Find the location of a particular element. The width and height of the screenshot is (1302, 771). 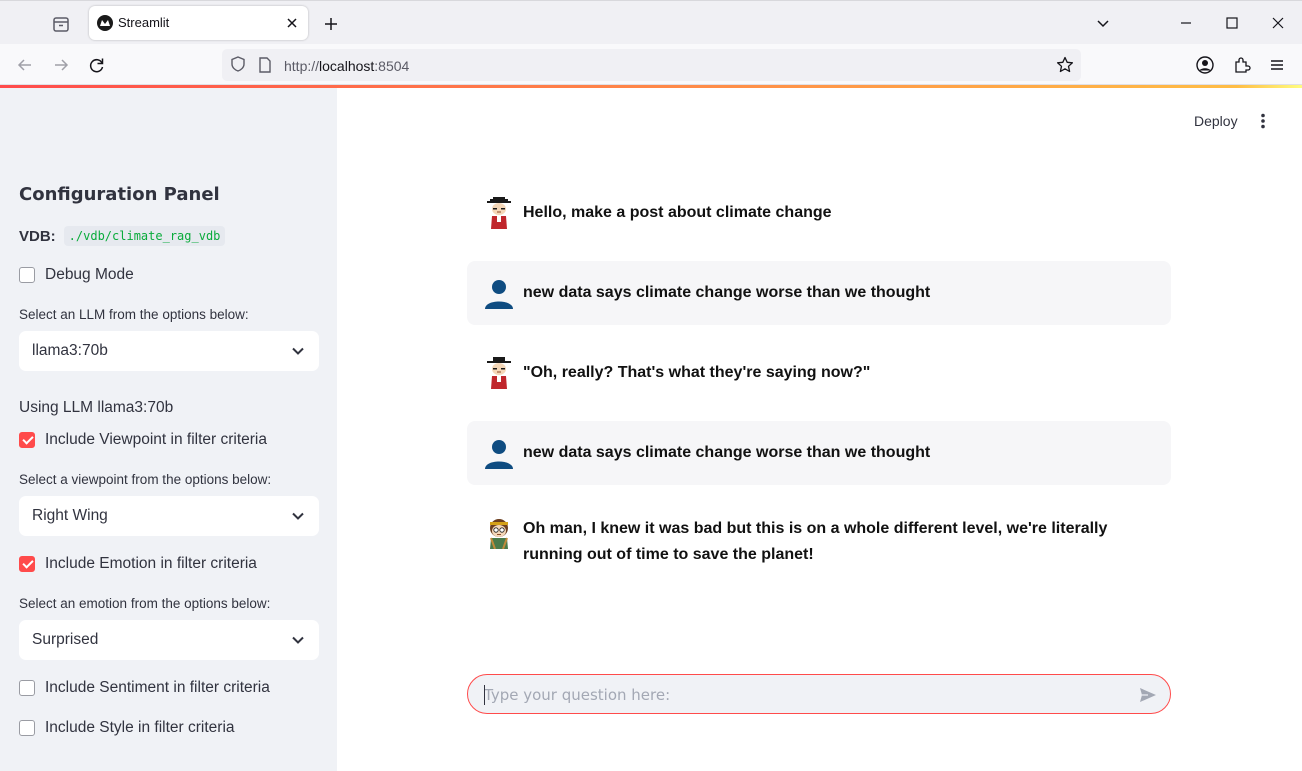

chat-input-container is located at coordinates (819, 694).